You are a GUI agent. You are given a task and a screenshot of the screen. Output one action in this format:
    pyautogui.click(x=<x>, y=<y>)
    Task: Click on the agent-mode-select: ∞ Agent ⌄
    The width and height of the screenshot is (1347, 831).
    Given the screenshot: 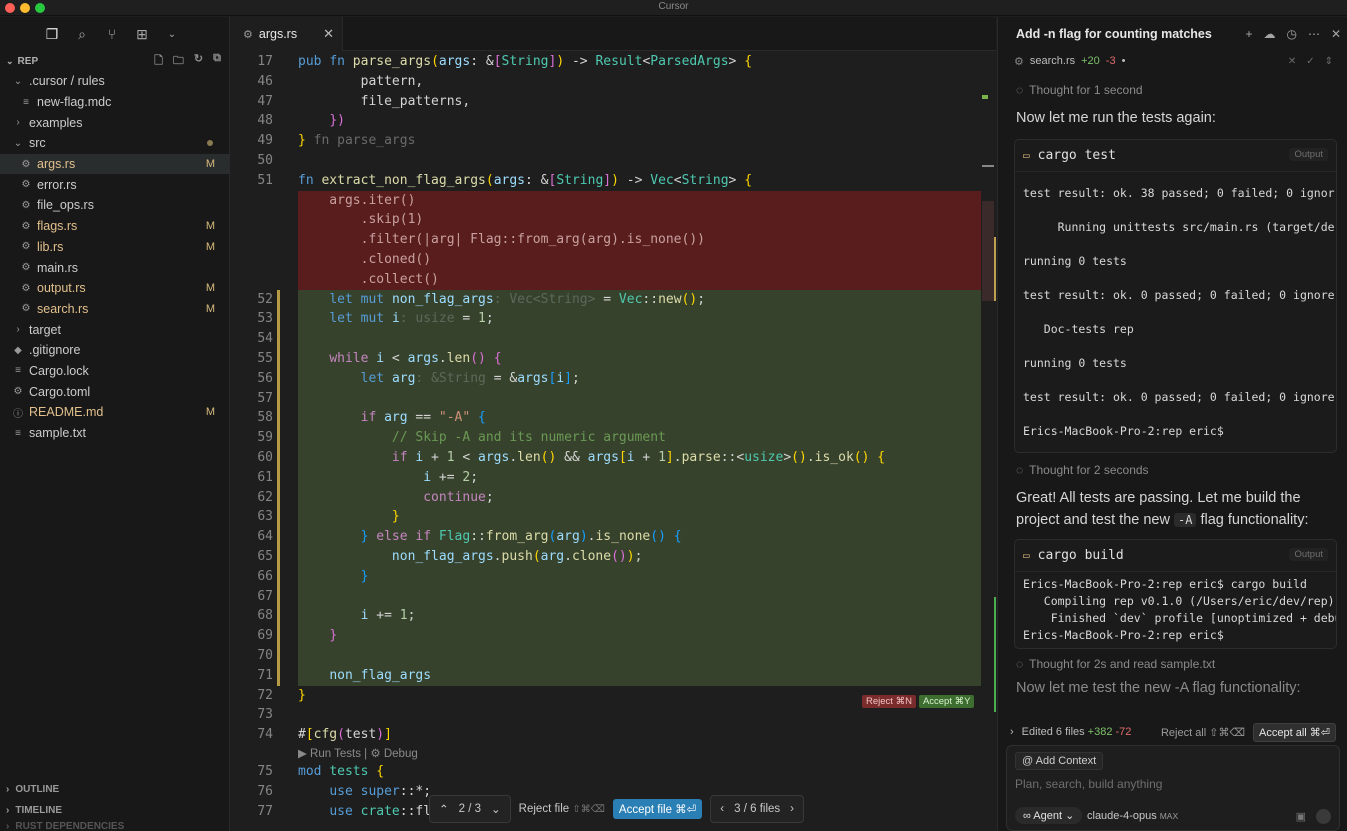 What is the action you would take?
    pyautogui.click(x=1049, y=815)
    